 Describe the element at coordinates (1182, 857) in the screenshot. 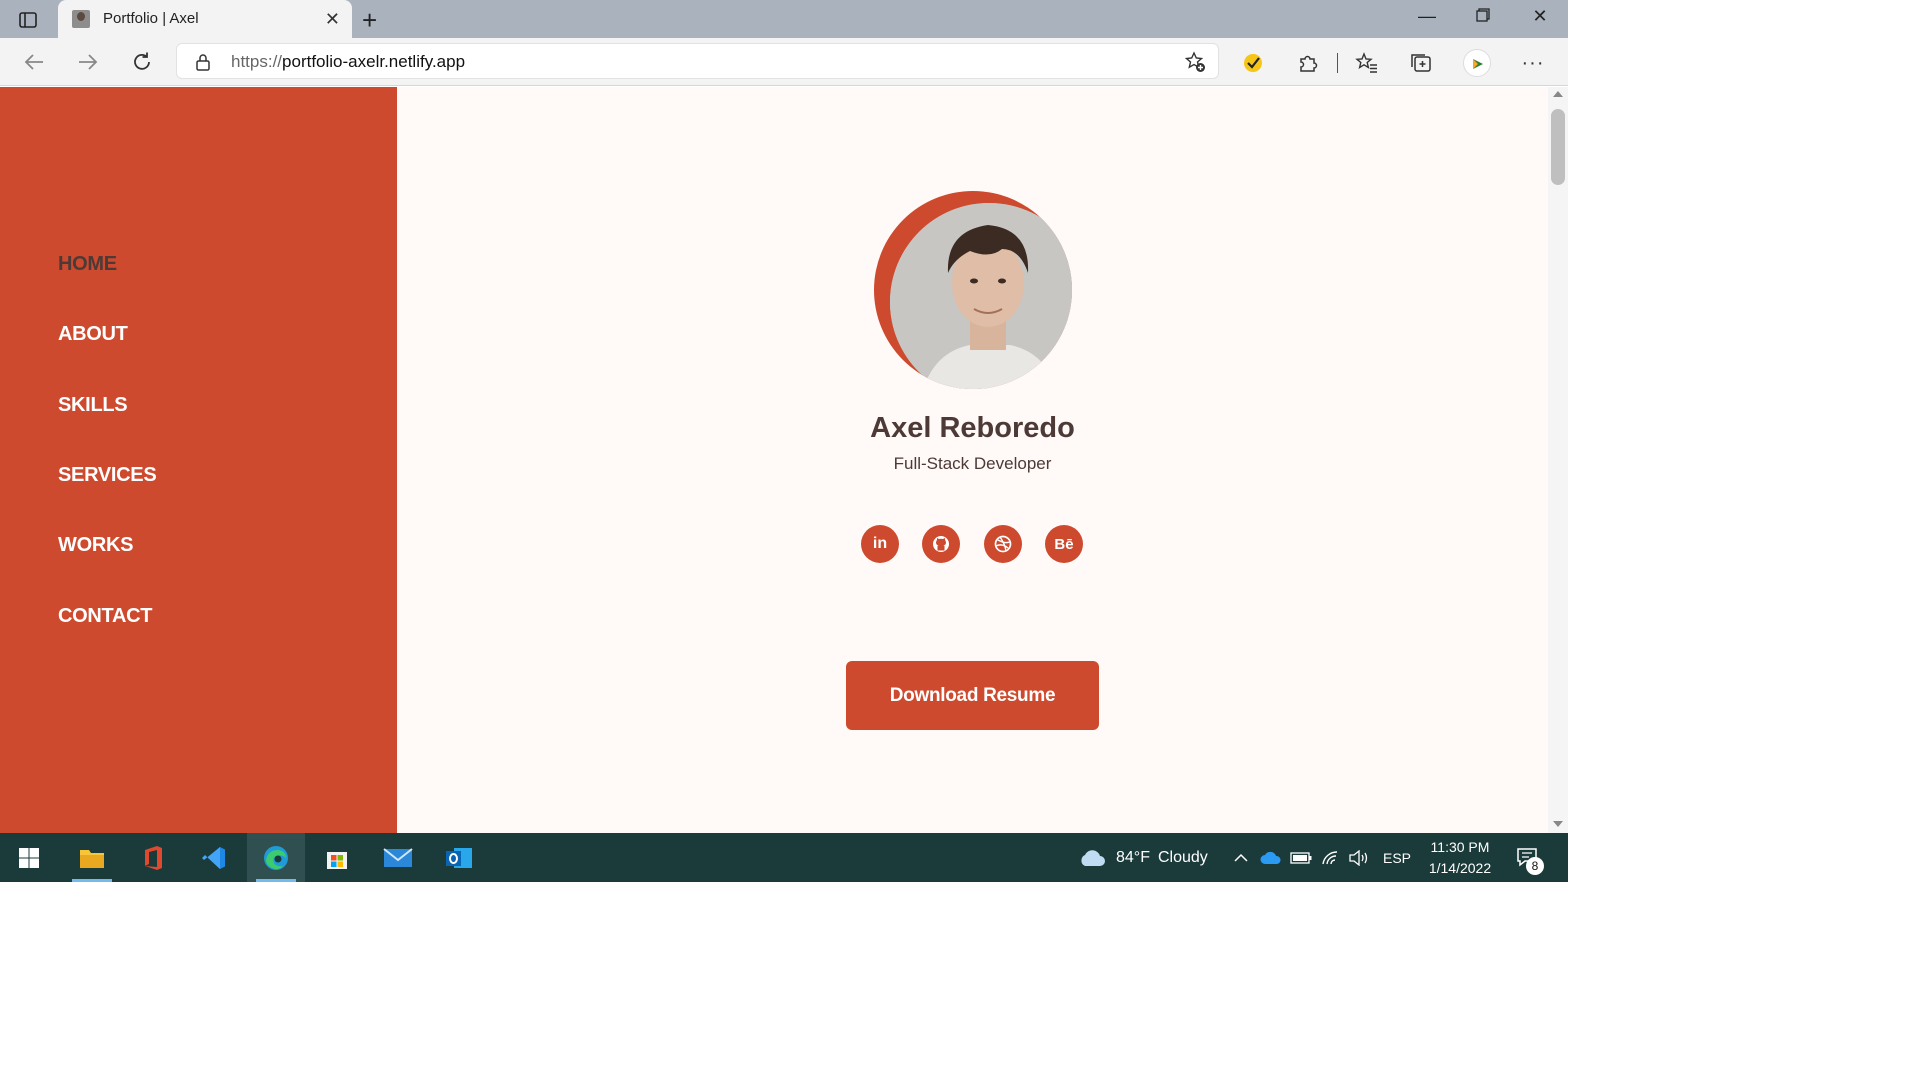

I see `weather-text: Cloudy` at that location.